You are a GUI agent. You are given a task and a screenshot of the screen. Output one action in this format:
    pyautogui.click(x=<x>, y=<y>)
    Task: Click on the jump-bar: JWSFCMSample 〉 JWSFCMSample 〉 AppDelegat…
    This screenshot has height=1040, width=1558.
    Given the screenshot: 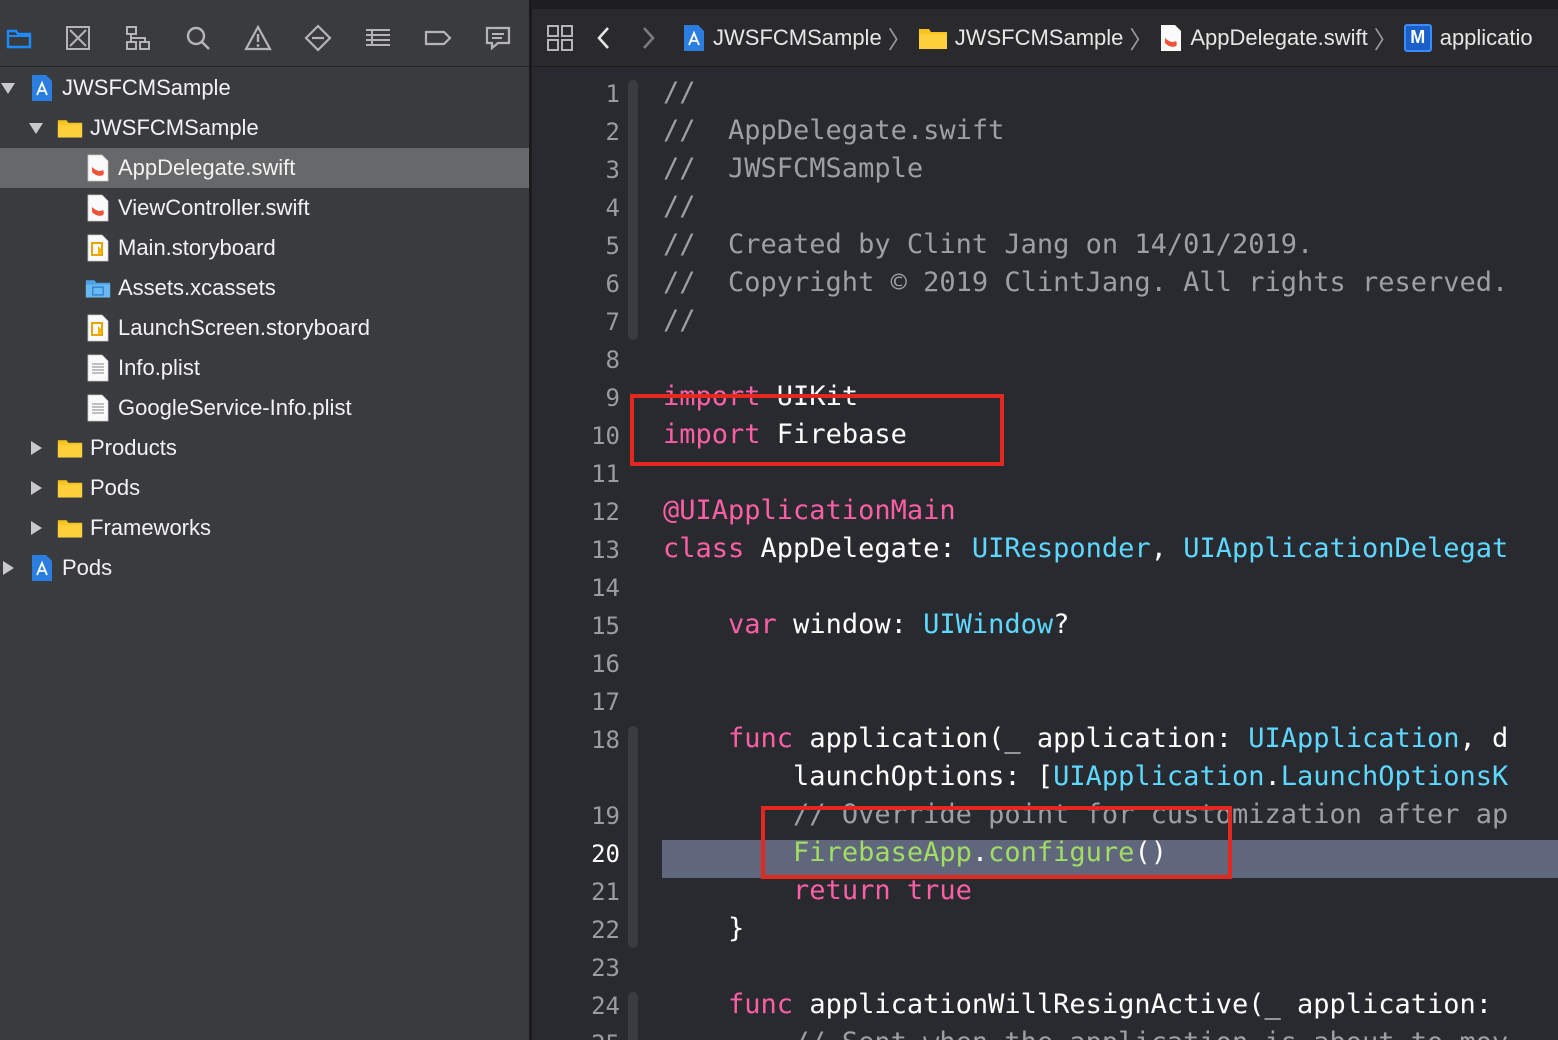 What is the action you would take?
    pyautogui.click(x=1045, y=38)
    